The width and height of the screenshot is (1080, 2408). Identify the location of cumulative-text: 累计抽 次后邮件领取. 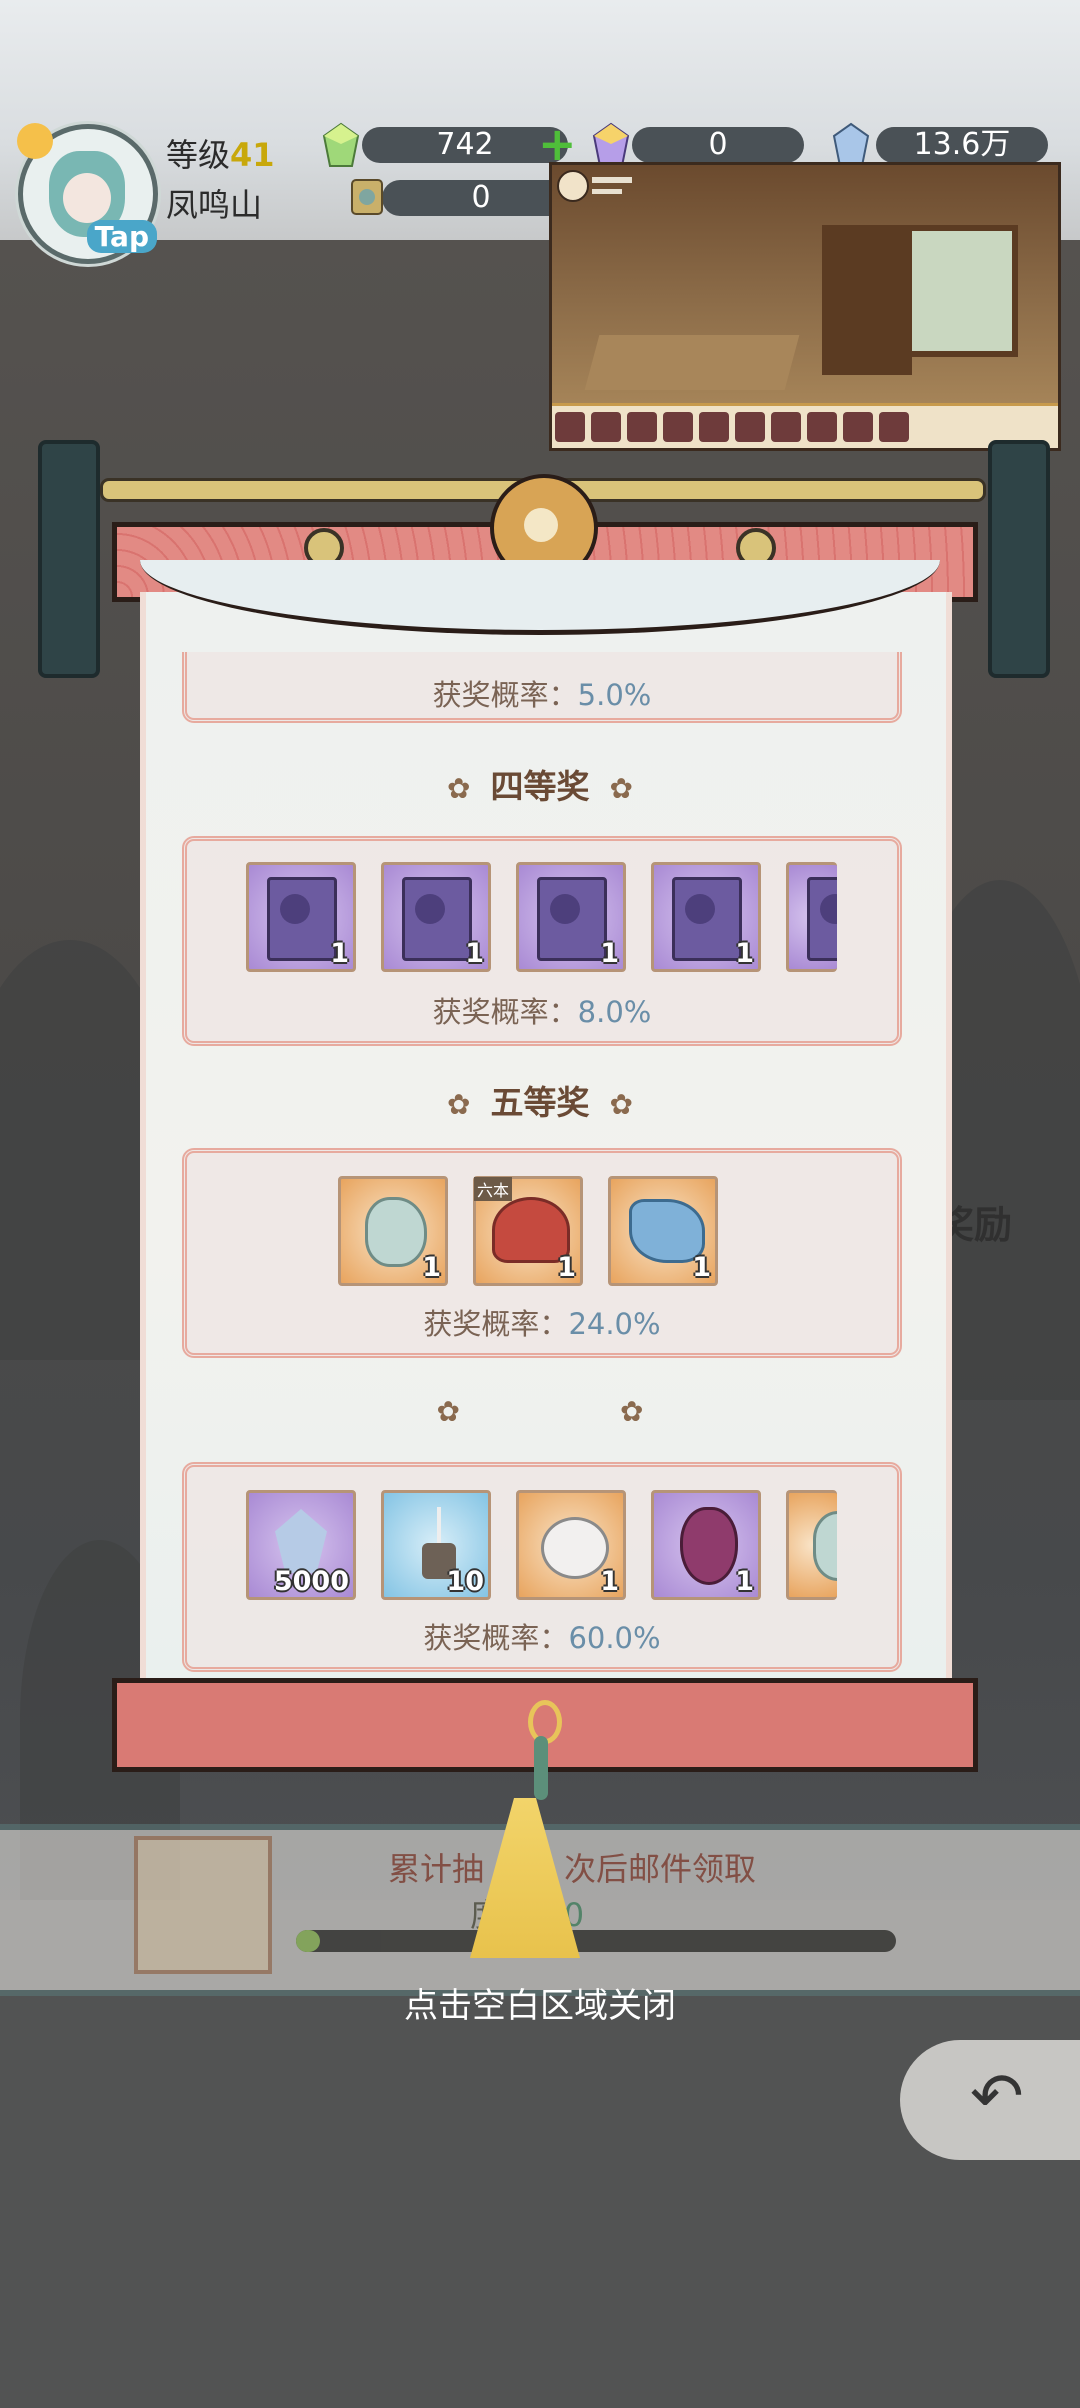
(572, 1867).